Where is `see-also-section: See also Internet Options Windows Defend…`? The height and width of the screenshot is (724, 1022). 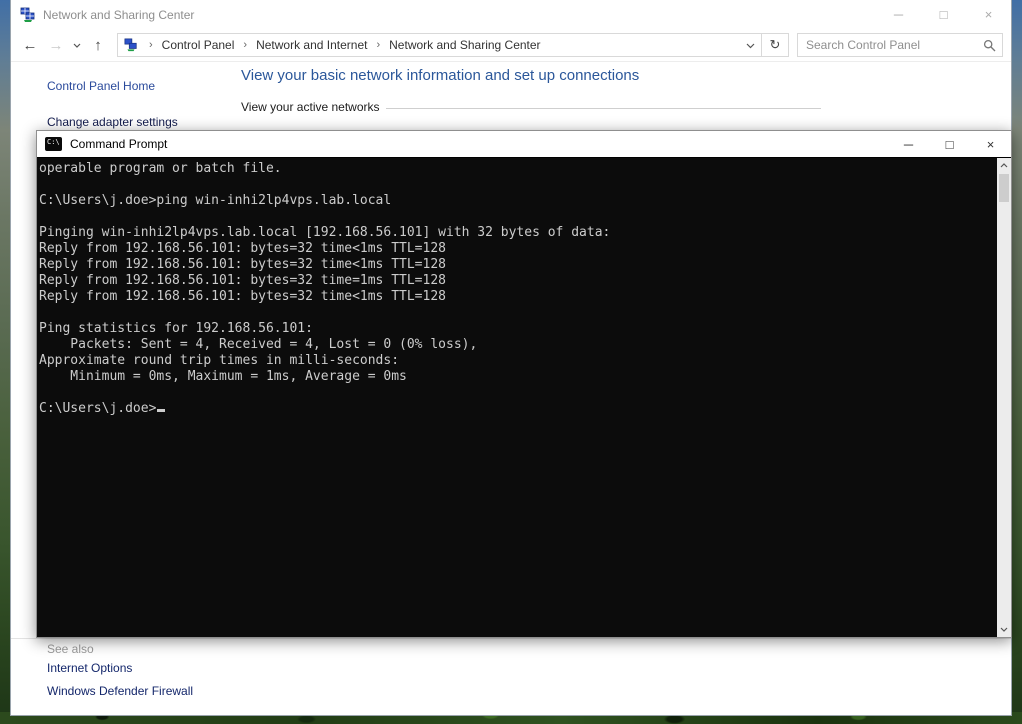
see-also-section: See also Internet Options Windows Defend… is located at coordinates (511, 668).